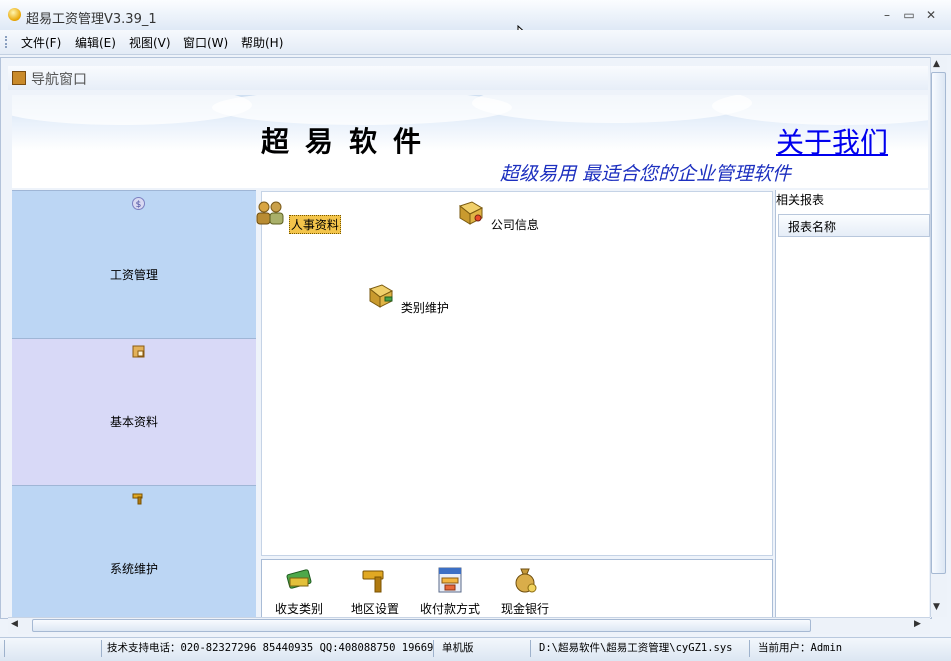 Image resolution: width=951 pixels, height=661 pixels. I want to click on scroll-left-arrow-icon: ◀, so click(14, 624).